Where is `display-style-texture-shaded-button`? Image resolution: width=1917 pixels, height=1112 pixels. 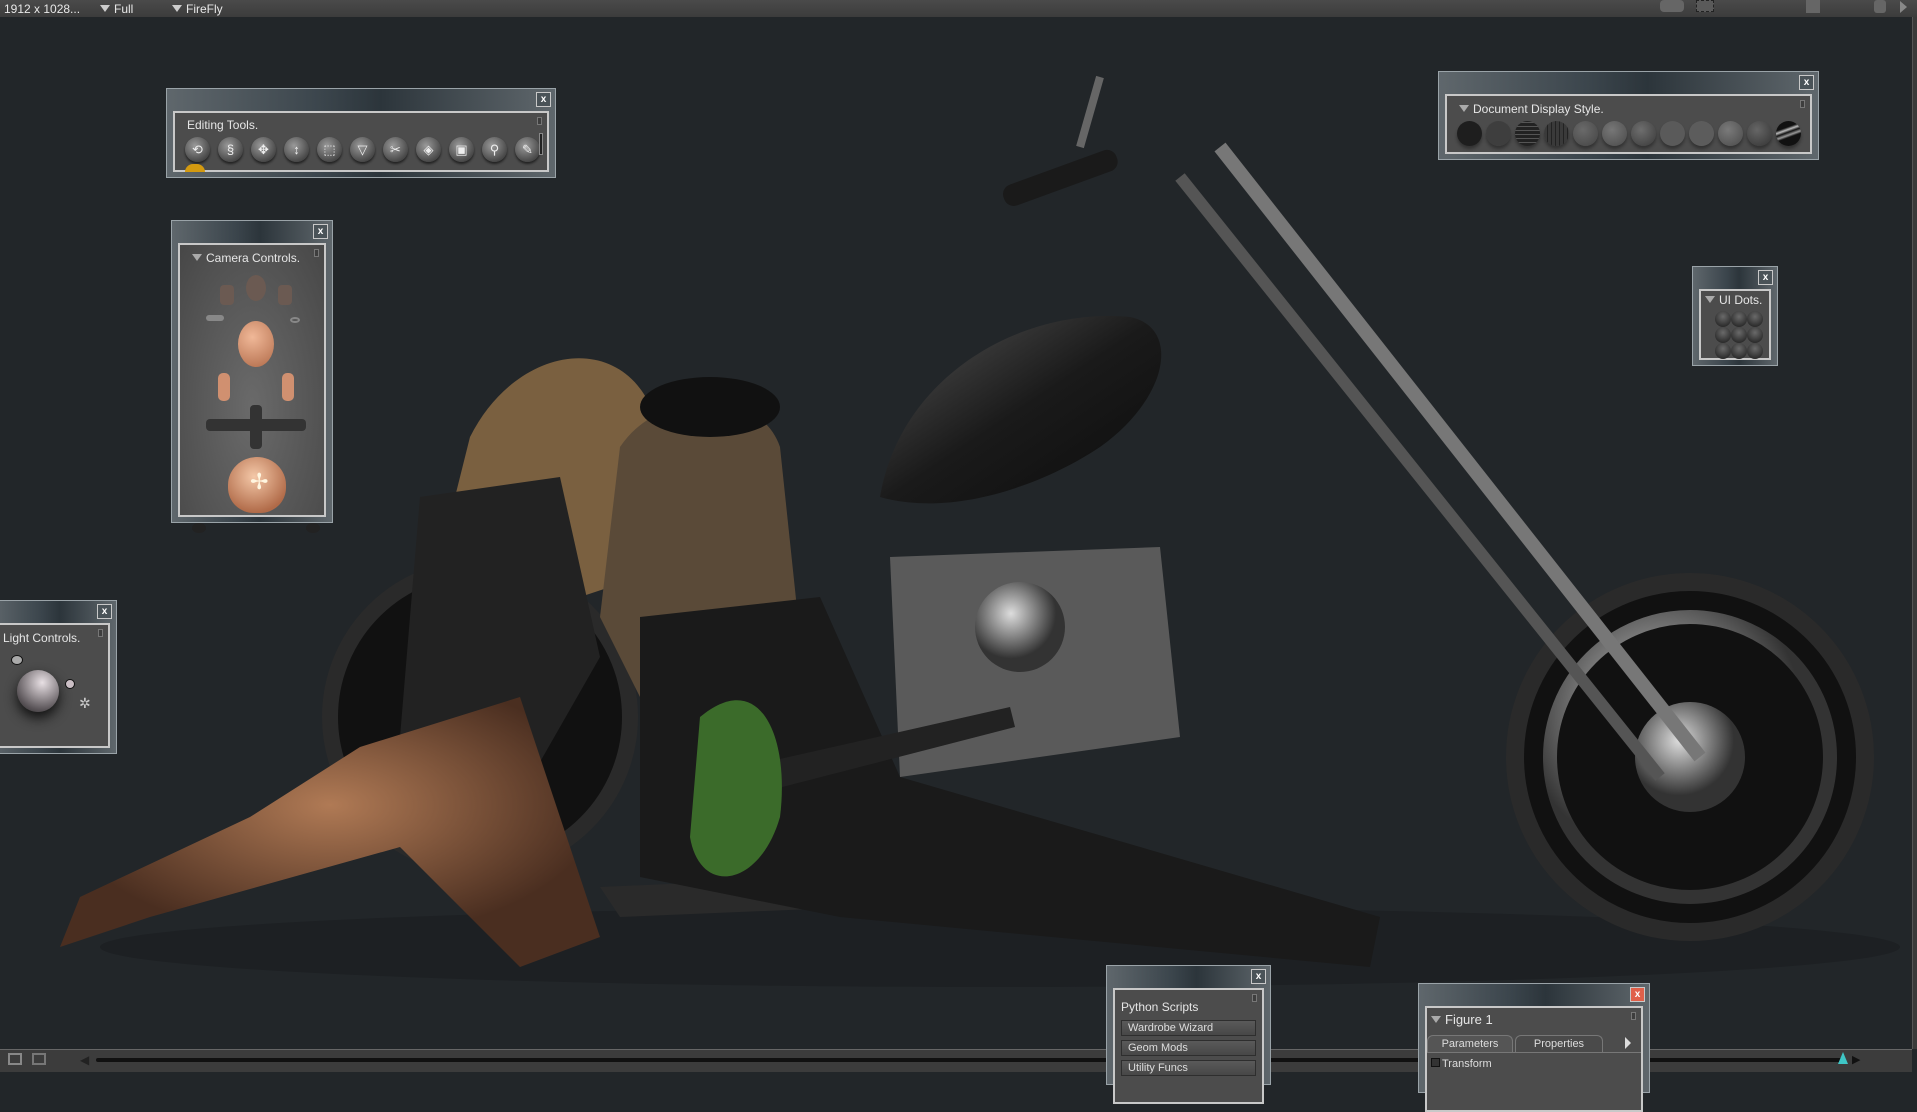
display-style-texture-shaded-button is located at coordinates (1788, 133).